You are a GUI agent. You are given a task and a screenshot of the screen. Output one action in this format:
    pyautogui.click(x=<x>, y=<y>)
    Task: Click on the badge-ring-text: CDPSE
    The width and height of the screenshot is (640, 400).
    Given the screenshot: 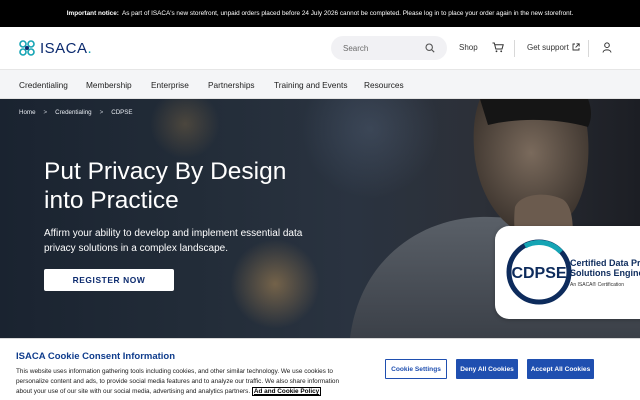 What is the action you would take?
    pyautogui.click(x=538, y=273)
    